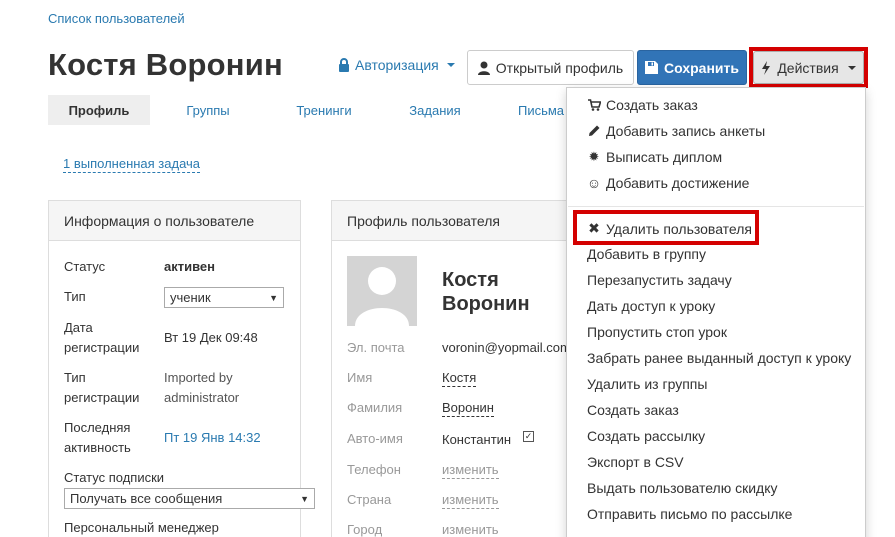 The image size is (895, 537). I want to click on last-activity-label-line2: активность, so click(97, 447).